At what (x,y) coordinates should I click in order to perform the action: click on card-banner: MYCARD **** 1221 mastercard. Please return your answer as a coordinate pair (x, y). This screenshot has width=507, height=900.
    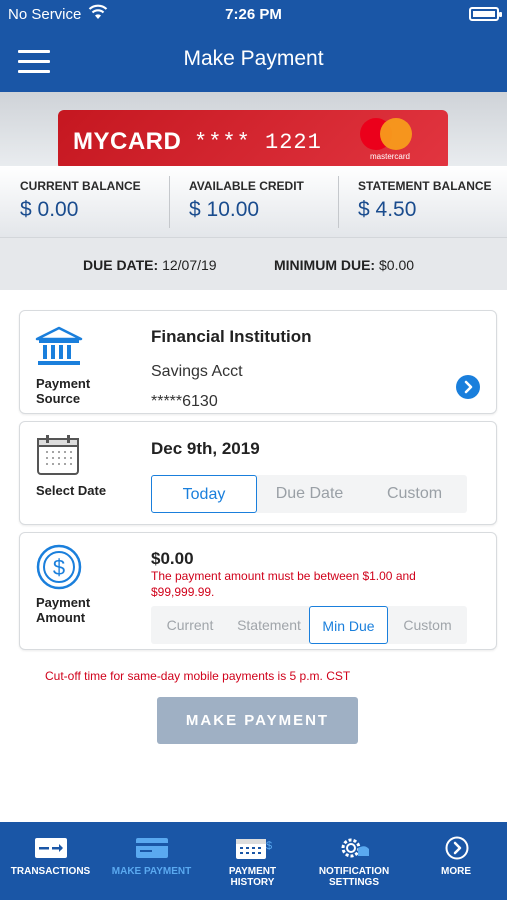
    Looking at the image, I should click on (253, 129).